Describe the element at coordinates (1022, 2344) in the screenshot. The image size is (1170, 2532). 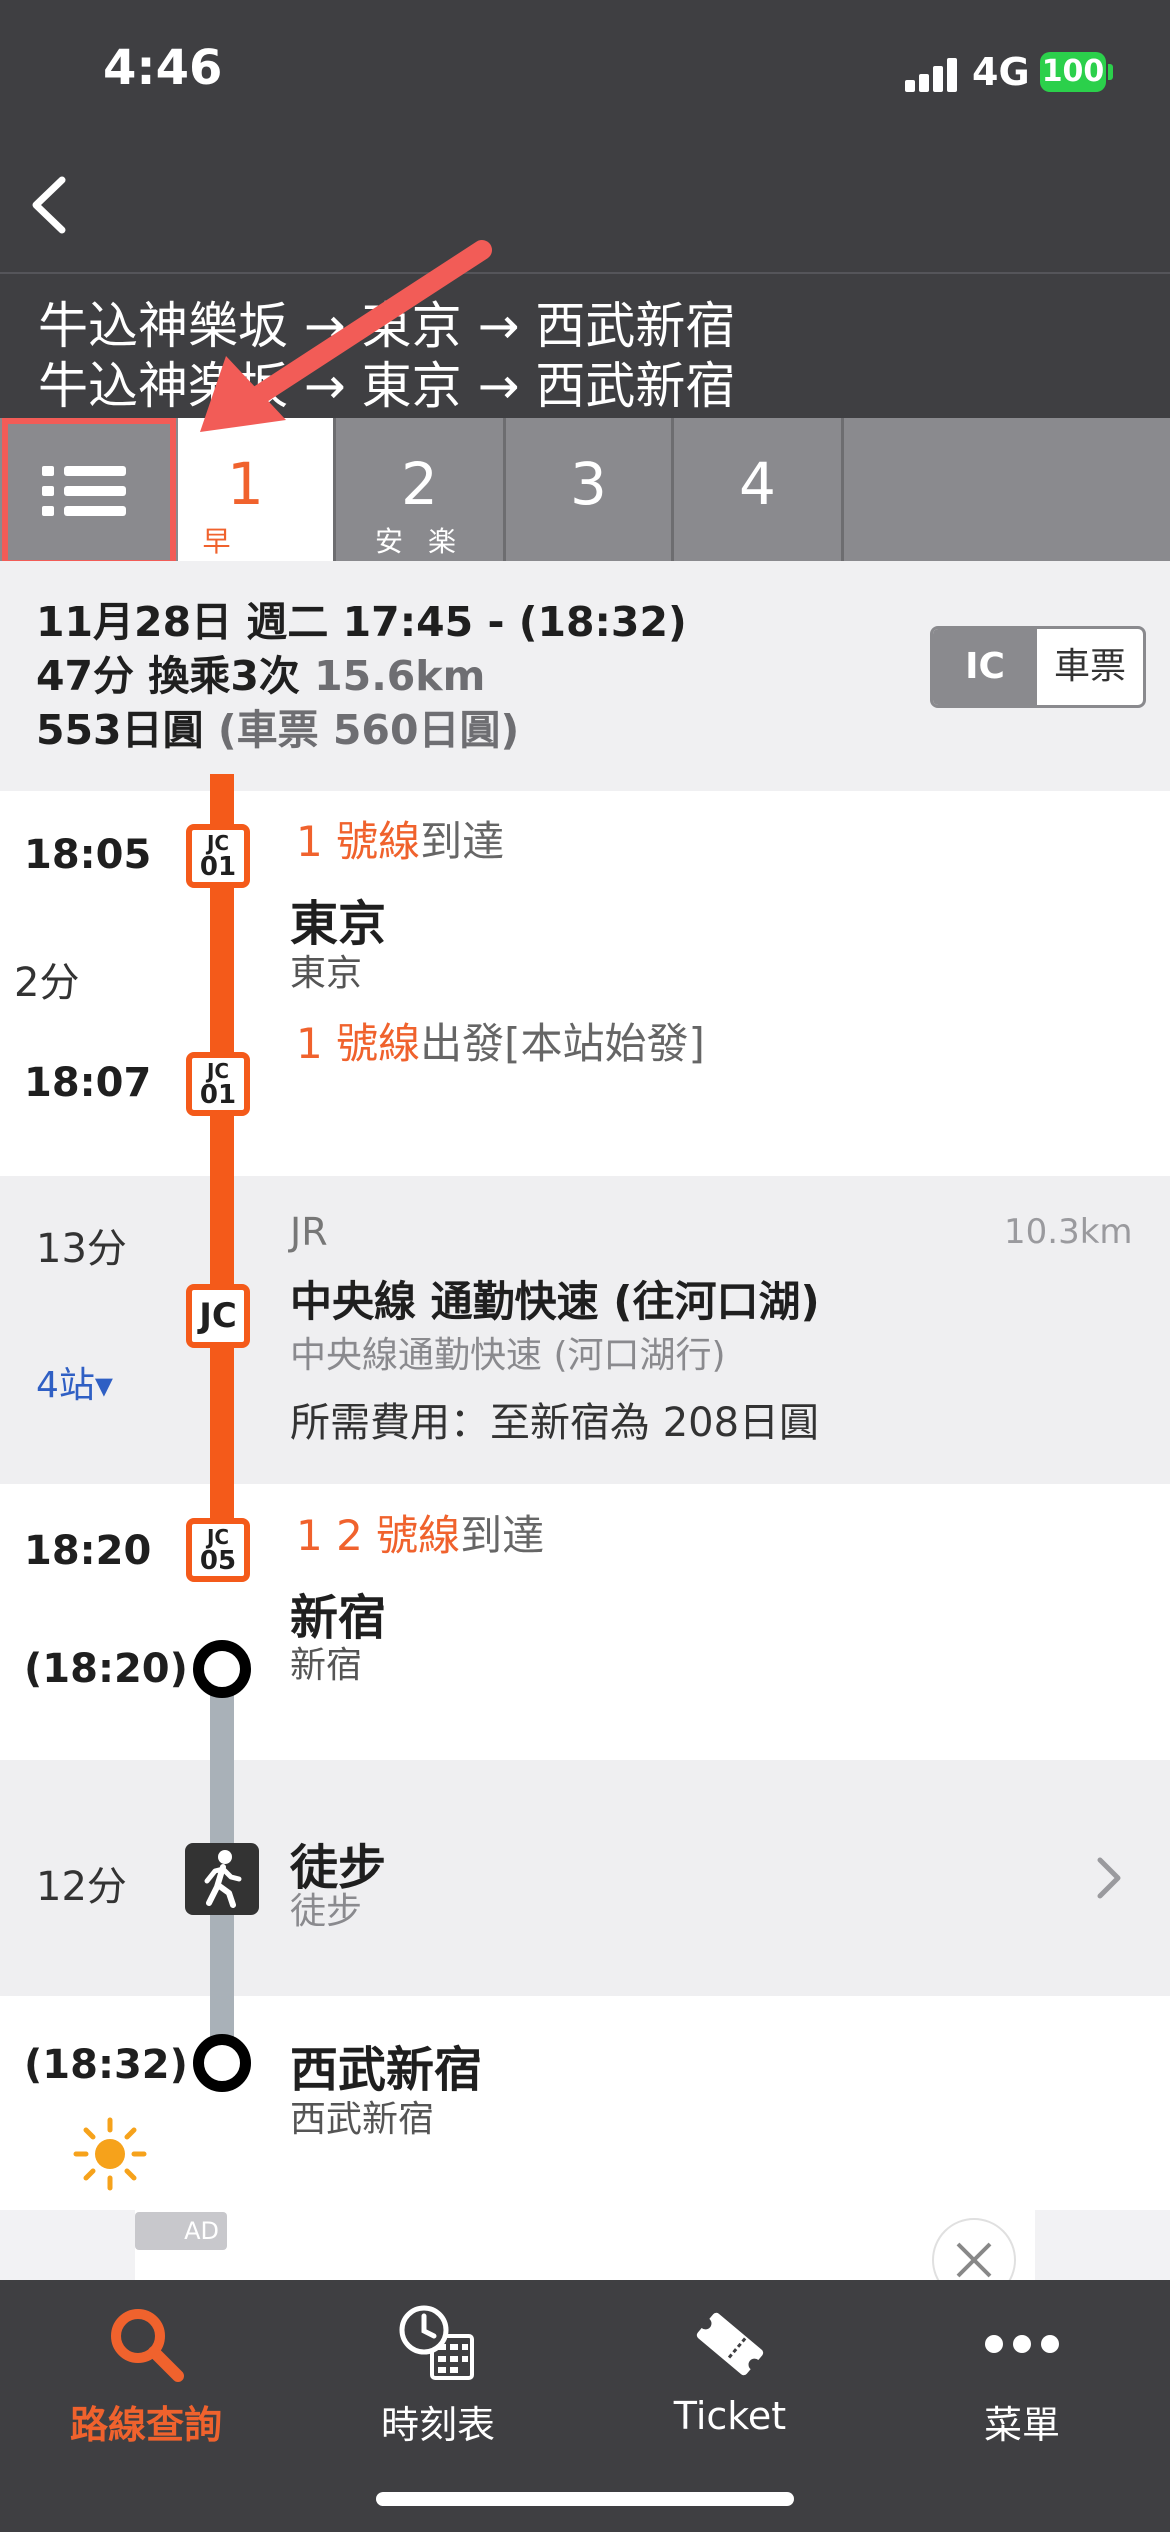
I see `more-icon` at that location.